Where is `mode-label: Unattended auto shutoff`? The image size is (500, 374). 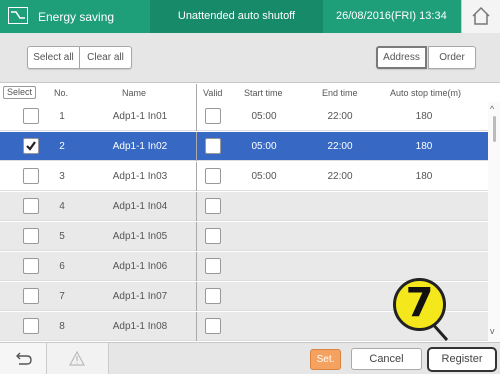 mode-label: Unattended auto shutoff is located at coordinates (236, 16).